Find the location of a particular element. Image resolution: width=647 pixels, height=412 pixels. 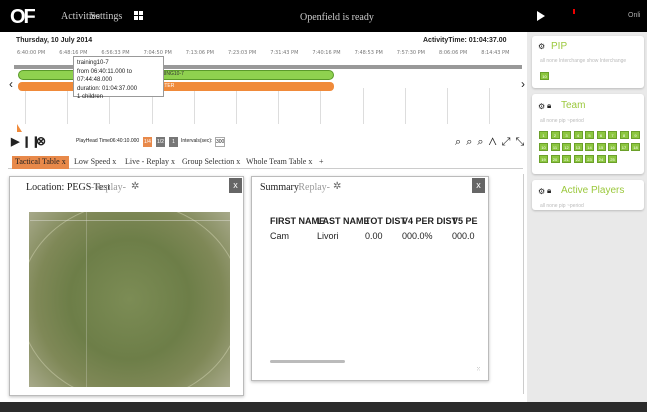

tab-live-replay: Live - Replay x is located at coordinates (150, 162).